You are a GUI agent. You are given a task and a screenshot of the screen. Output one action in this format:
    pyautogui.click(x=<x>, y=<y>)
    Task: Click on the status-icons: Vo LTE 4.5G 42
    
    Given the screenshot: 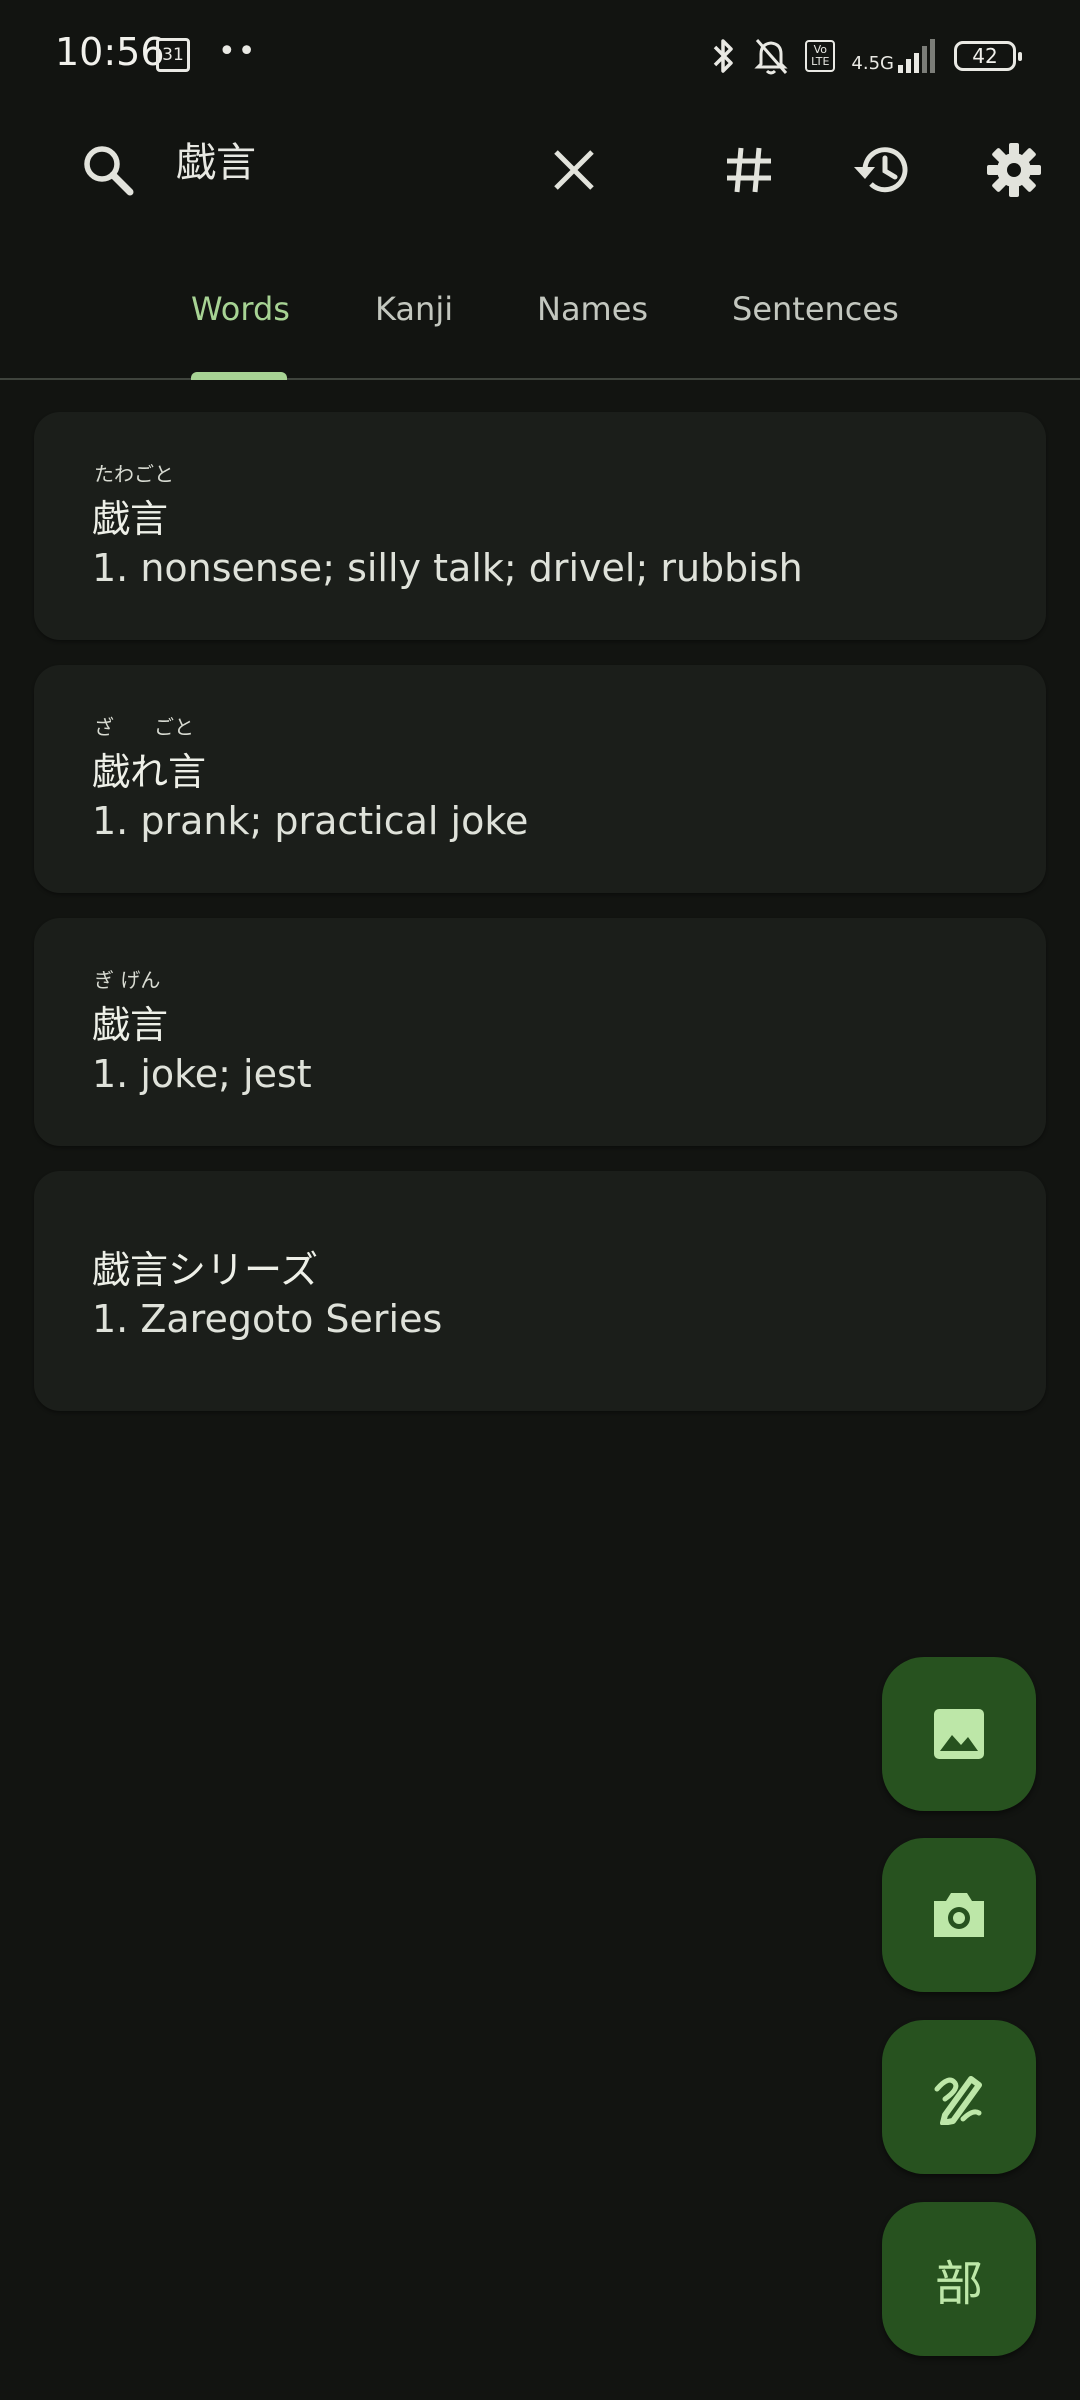 What is the action you would take?
    pyautogui.click(x=866, y=56)
    